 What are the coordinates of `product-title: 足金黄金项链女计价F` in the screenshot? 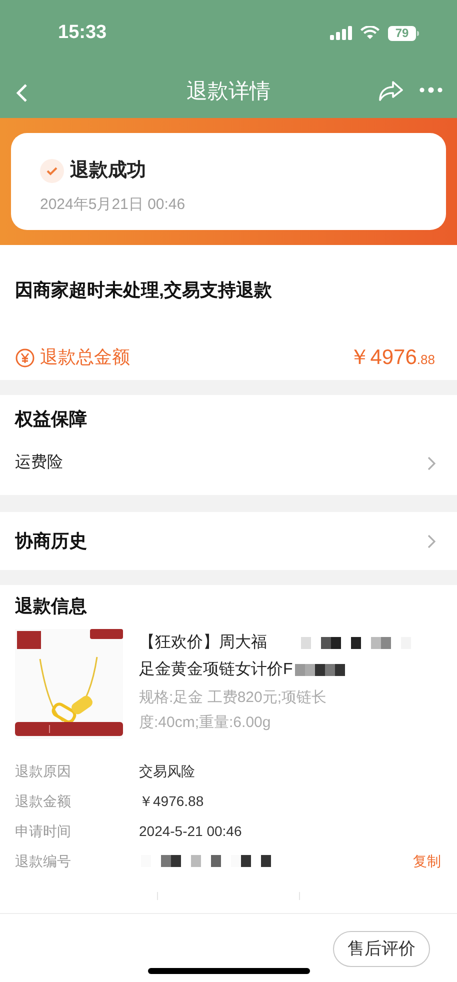 It's located at (216, 670).